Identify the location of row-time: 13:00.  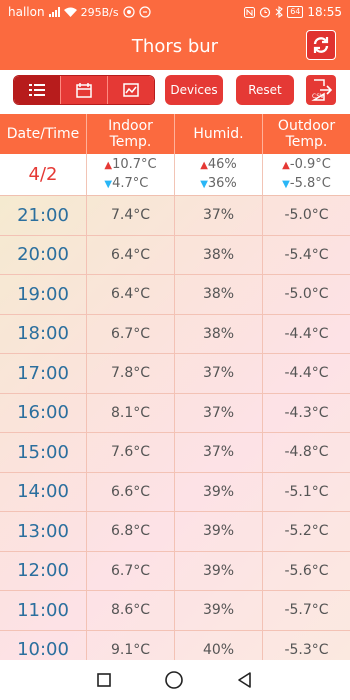
(43, 531).